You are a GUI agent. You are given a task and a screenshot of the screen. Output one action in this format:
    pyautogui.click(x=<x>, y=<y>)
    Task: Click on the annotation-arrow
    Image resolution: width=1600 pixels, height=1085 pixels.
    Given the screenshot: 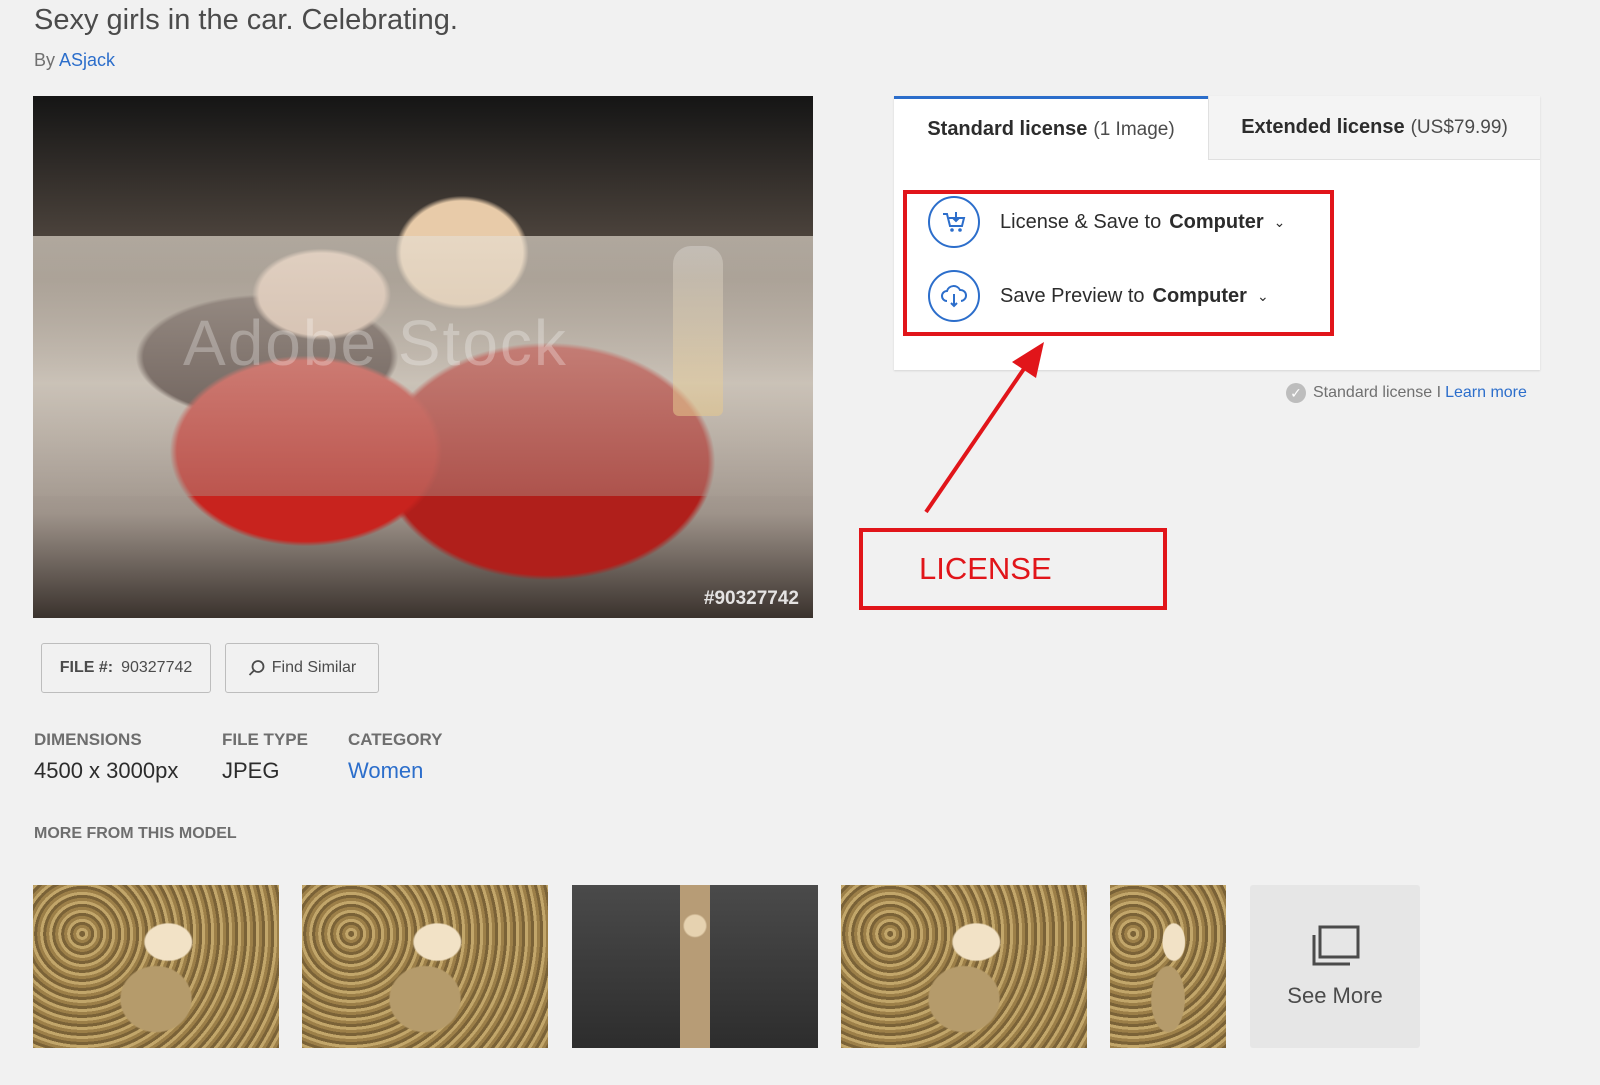 What is the action you would take?
    pyautogui.click(x=984, y=428)
    